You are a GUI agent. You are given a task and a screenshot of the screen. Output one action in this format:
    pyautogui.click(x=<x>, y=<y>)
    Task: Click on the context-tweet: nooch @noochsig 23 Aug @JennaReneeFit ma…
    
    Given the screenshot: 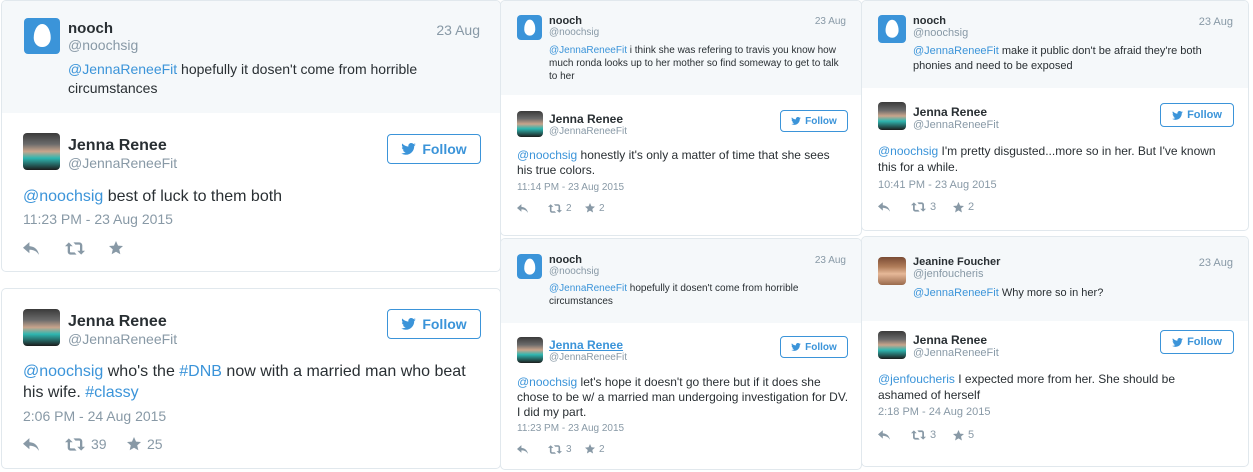 What is the action you would take?
    pyautogui.click(x=1055, y=44)
    